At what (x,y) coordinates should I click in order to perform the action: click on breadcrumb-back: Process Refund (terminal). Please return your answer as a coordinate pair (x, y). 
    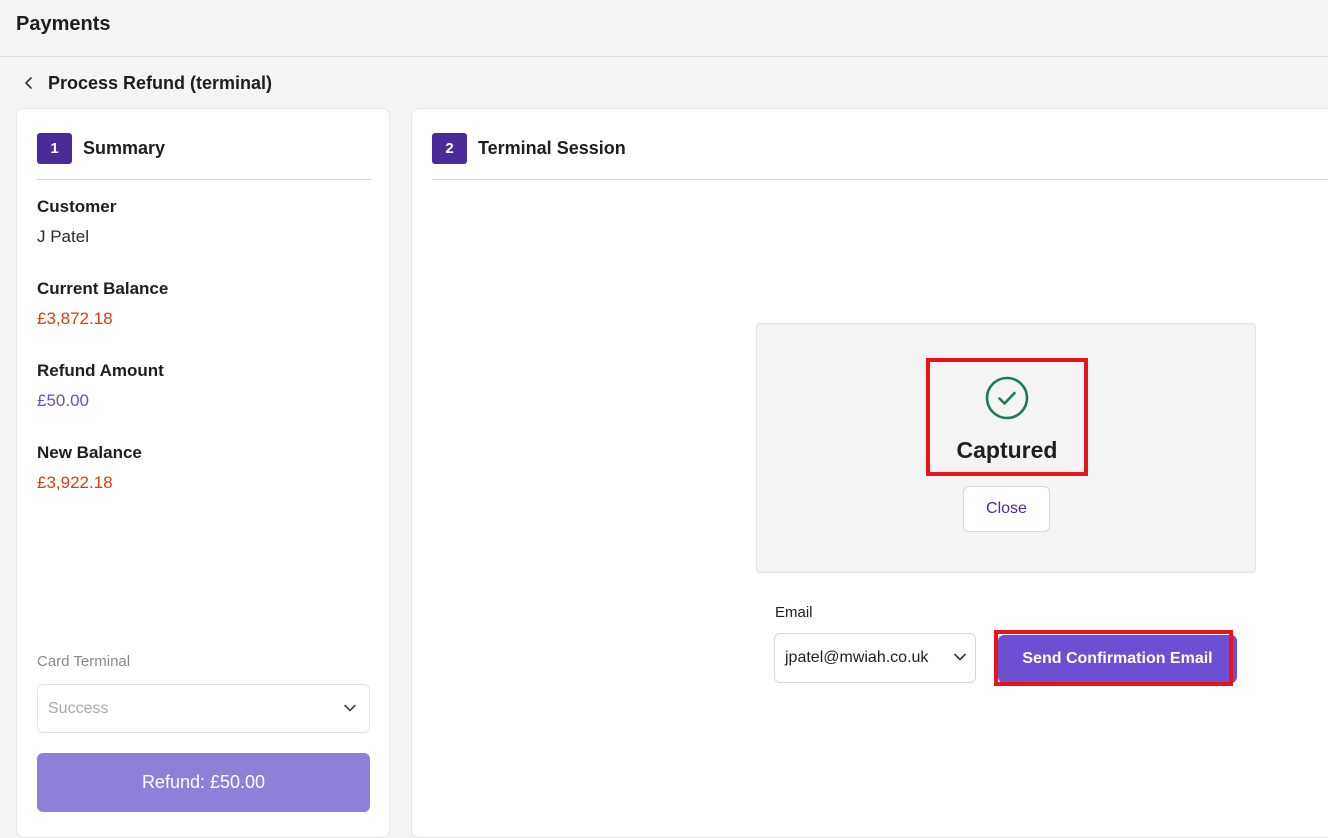
    Looking at the image, I should click on (148, 83).